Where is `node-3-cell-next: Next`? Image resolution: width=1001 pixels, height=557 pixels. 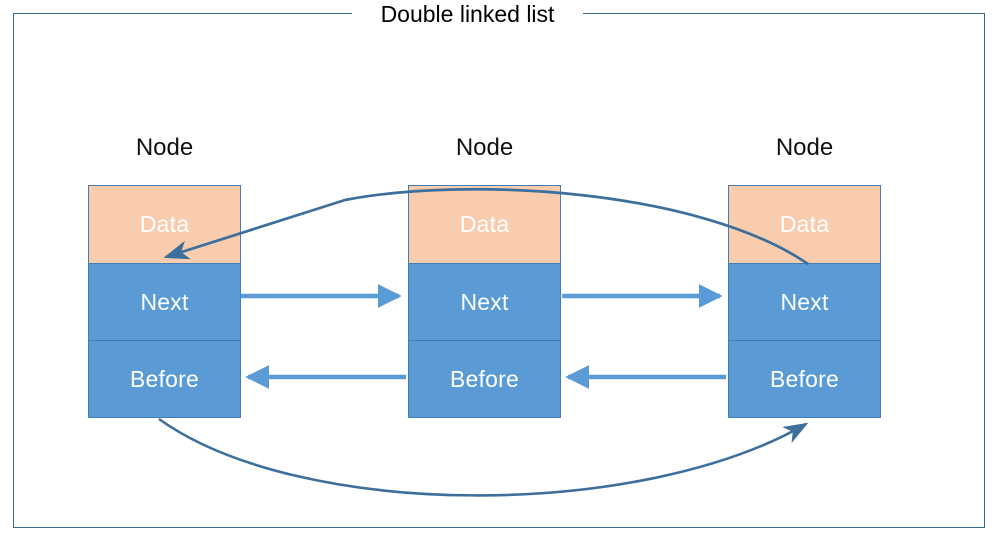 node-3-cell-next: Next is located at coordinates (804, 302).